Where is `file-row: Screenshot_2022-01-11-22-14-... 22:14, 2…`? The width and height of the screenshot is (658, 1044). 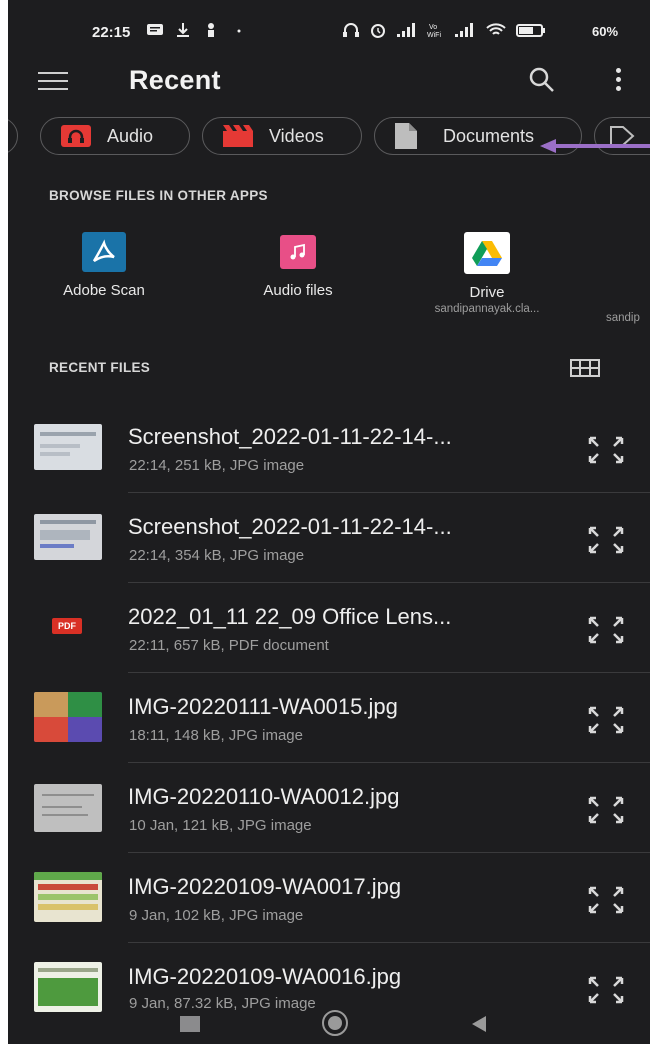
file-row: Screenshot_2022-01-11-22-14-... 22:14, 2… is located at coordinates (329, 455).